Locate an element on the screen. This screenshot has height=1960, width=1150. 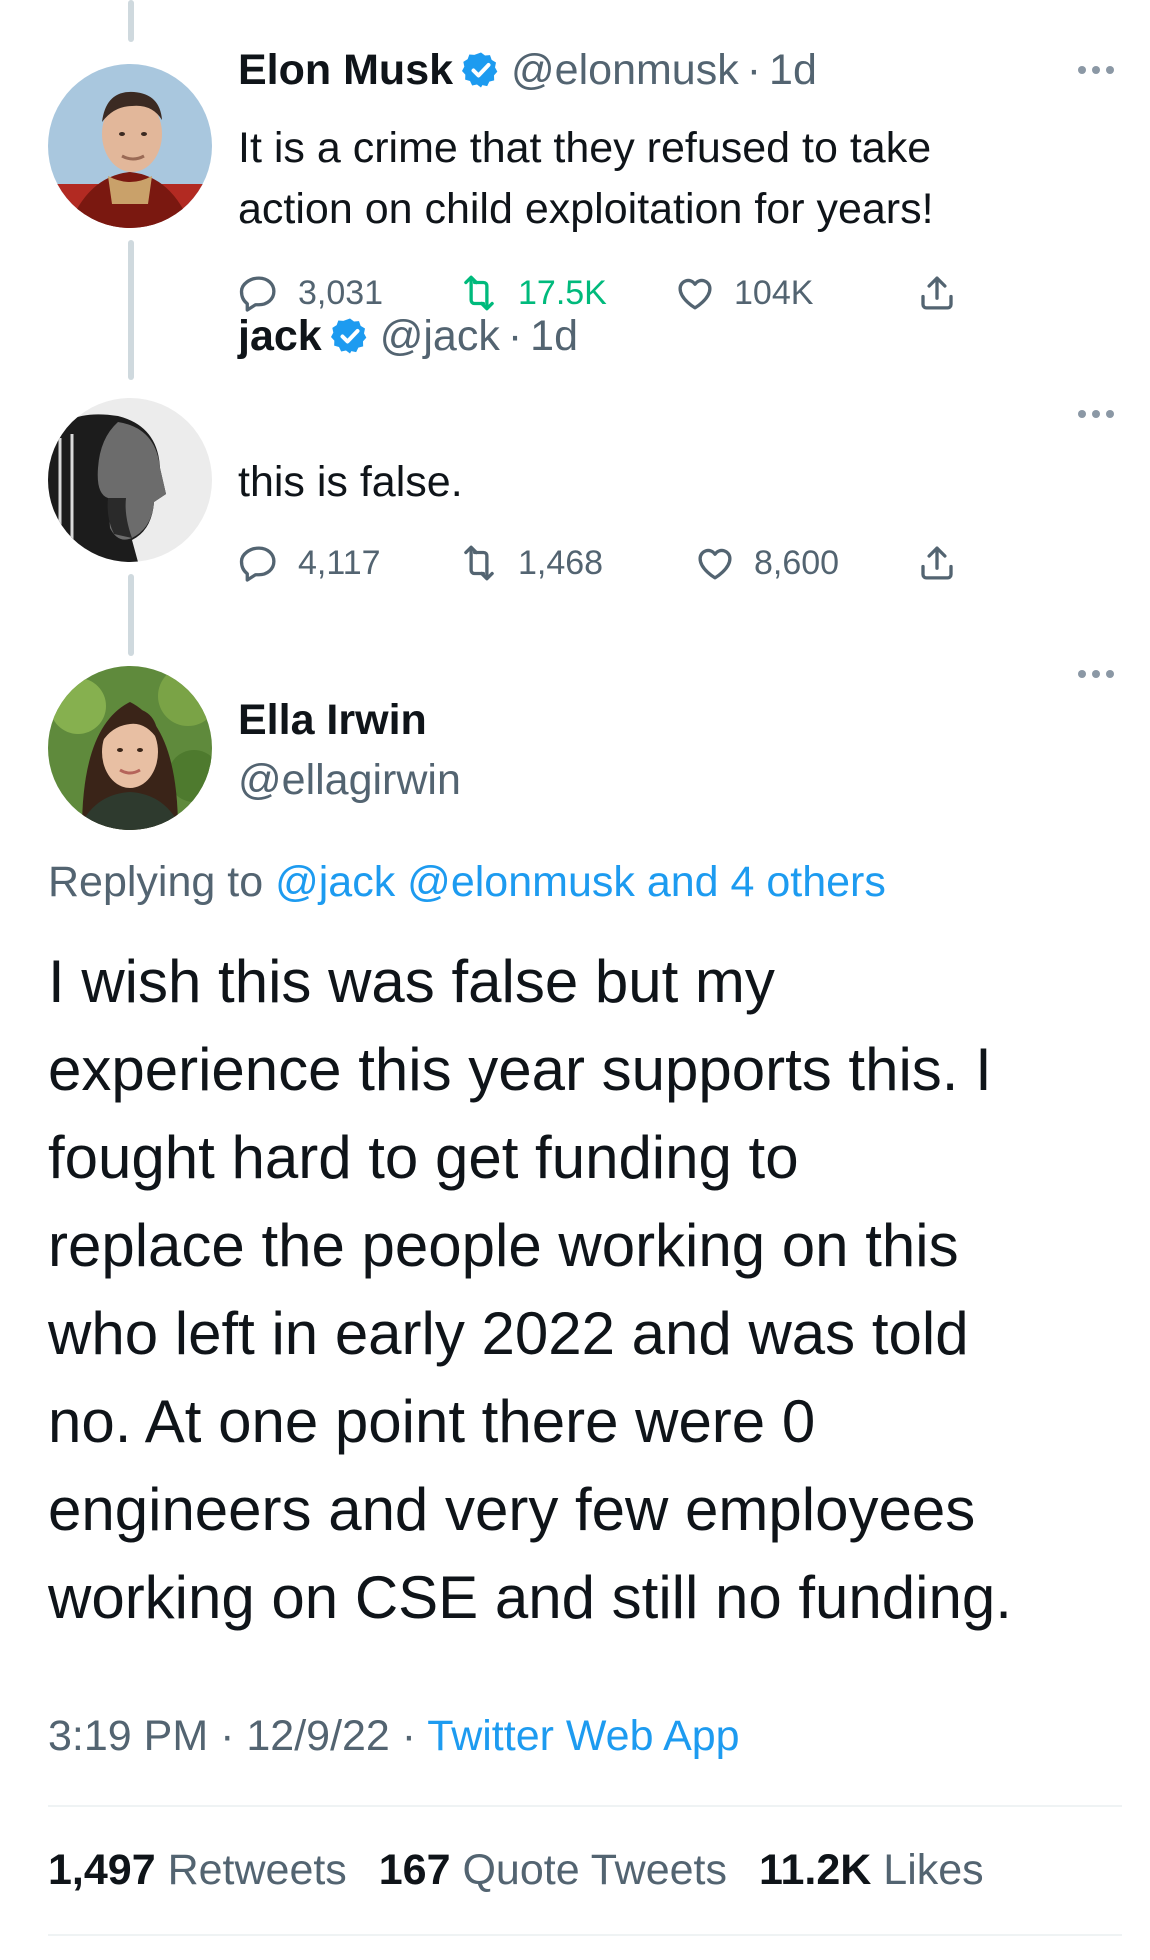
quote-tweets-count: 167 is located at coordinates (414, 1870).